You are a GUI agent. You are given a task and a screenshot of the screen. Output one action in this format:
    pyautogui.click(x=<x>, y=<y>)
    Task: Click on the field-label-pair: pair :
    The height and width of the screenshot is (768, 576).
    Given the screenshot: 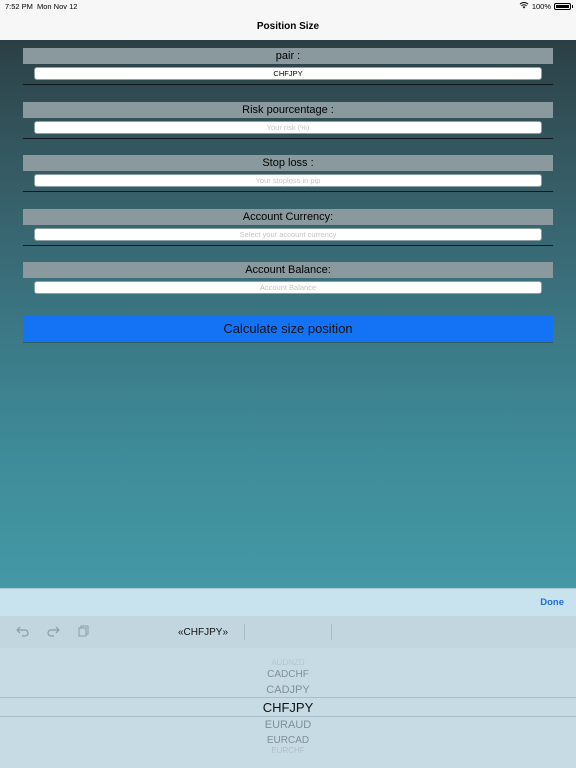 What is the action you would take?
    pyautogui.click(x=288, y=56)
    